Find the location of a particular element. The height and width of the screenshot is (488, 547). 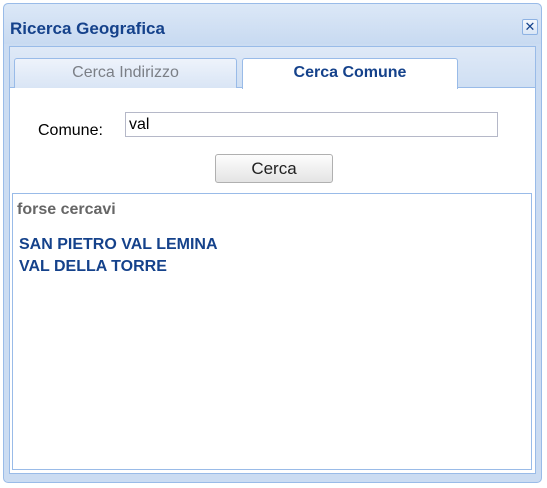

suggestion-list: SAN PIETRO VAL LEMINA VAL DELLA TORRE is located at coordinates (118, 256).